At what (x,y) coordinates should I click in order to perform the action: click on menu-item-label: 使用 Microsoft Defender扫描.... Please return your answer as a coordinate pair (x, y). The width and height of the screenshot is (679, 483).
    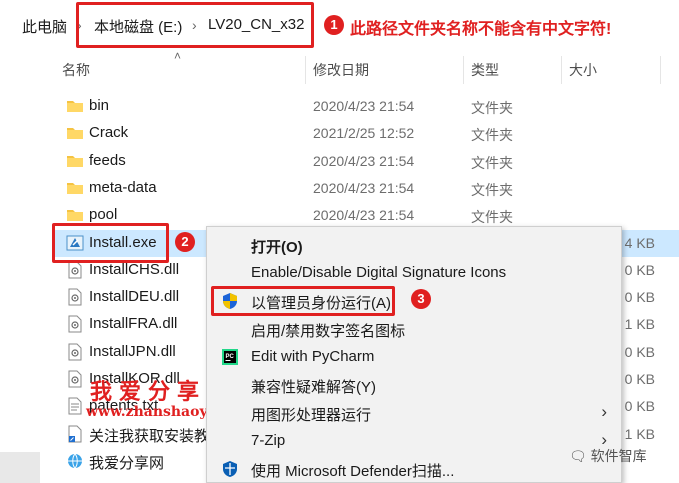
    Looking at the image, I should click on (353, 471).